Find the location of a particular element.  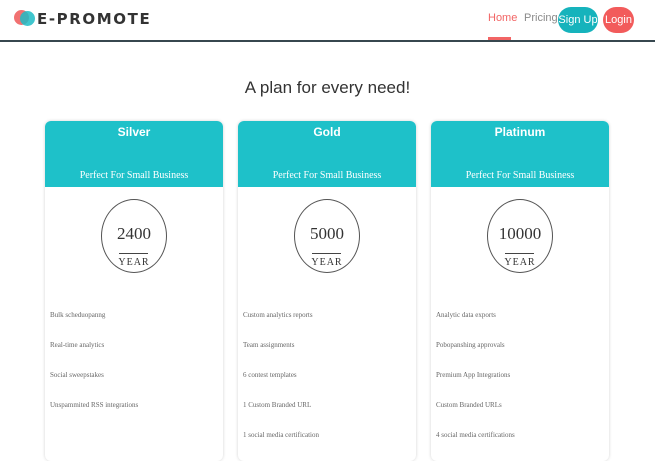

feature-item: 1 Custom Branded URL is located at coordinates (277, 405).